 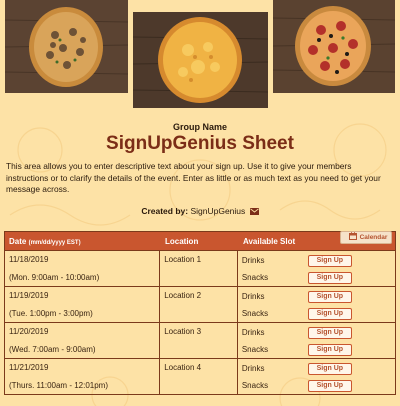 What do you see at coordinates (29, 367) in the screenshot?
I see `row-date: 11/21/2019` at bounding box center [29, 367].